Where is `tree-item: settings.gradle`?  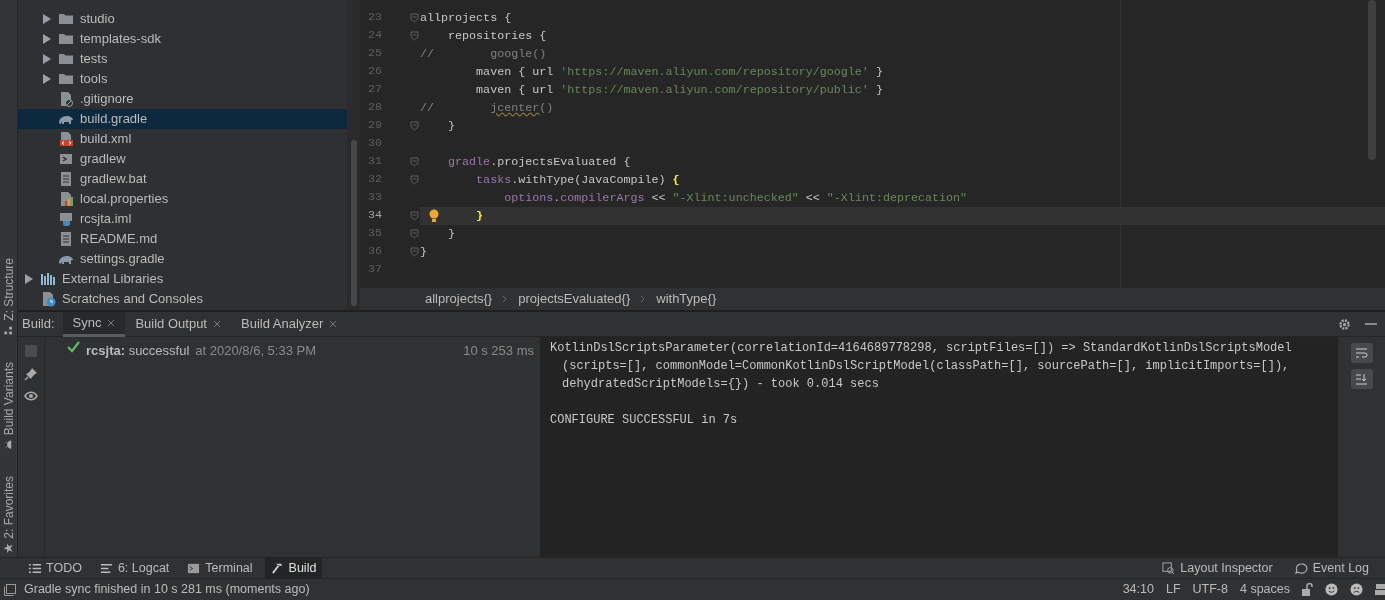 tree-item: settings.gradle is located at coordinates (182, 259).